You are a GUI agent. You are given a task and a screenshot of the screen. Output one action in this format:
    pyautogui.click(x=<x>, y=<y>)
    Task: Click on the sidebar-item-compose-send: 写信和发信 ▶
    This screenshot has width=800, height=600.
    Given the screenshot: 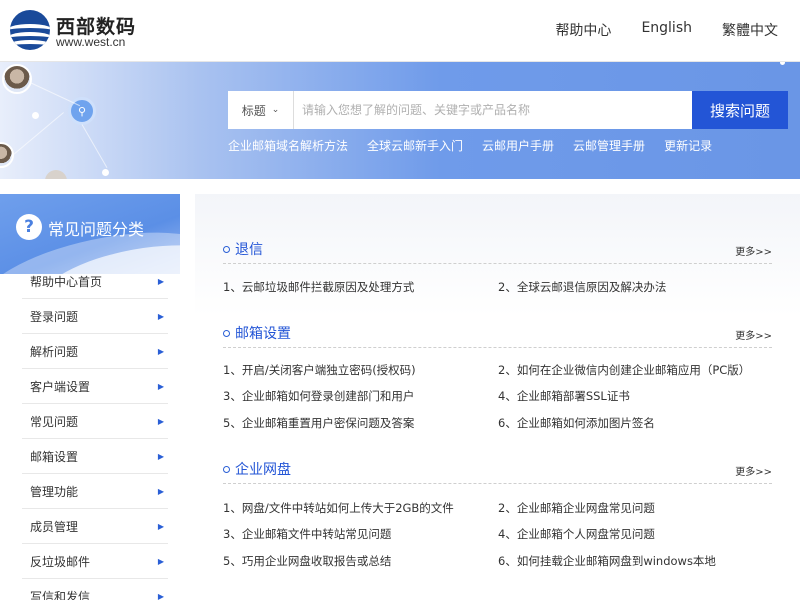 What is the action you would take?
    pyautogui.click(x=95, y=589)
    